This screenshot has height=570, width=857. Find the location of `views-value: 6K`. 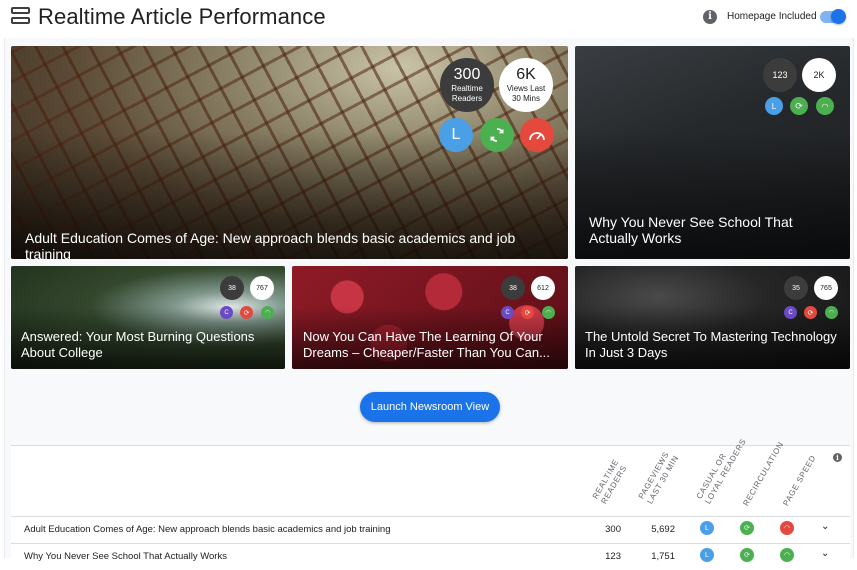

views-value: 6K is located at coordinates (526, 74).